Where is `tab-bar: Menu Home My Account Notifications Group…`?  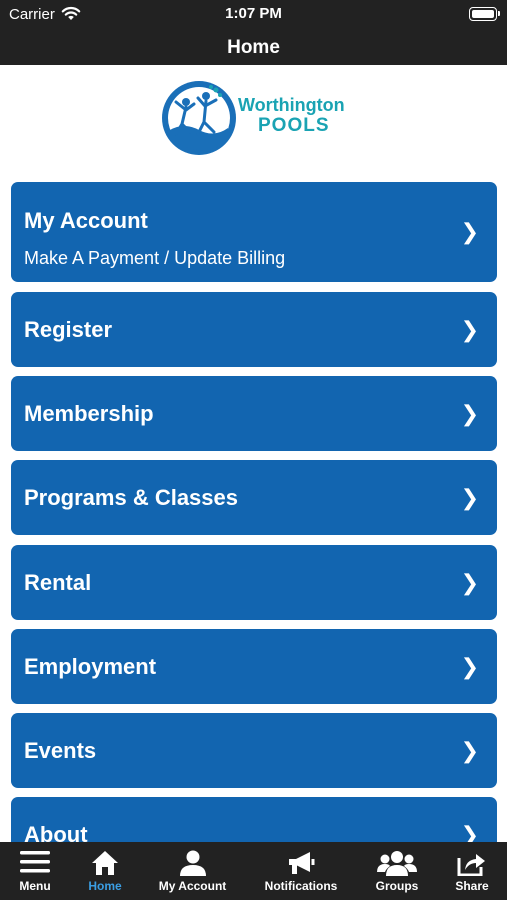 tab-bar: Menu Home My Account Notifications Group… is located at coordinates (253, 871).